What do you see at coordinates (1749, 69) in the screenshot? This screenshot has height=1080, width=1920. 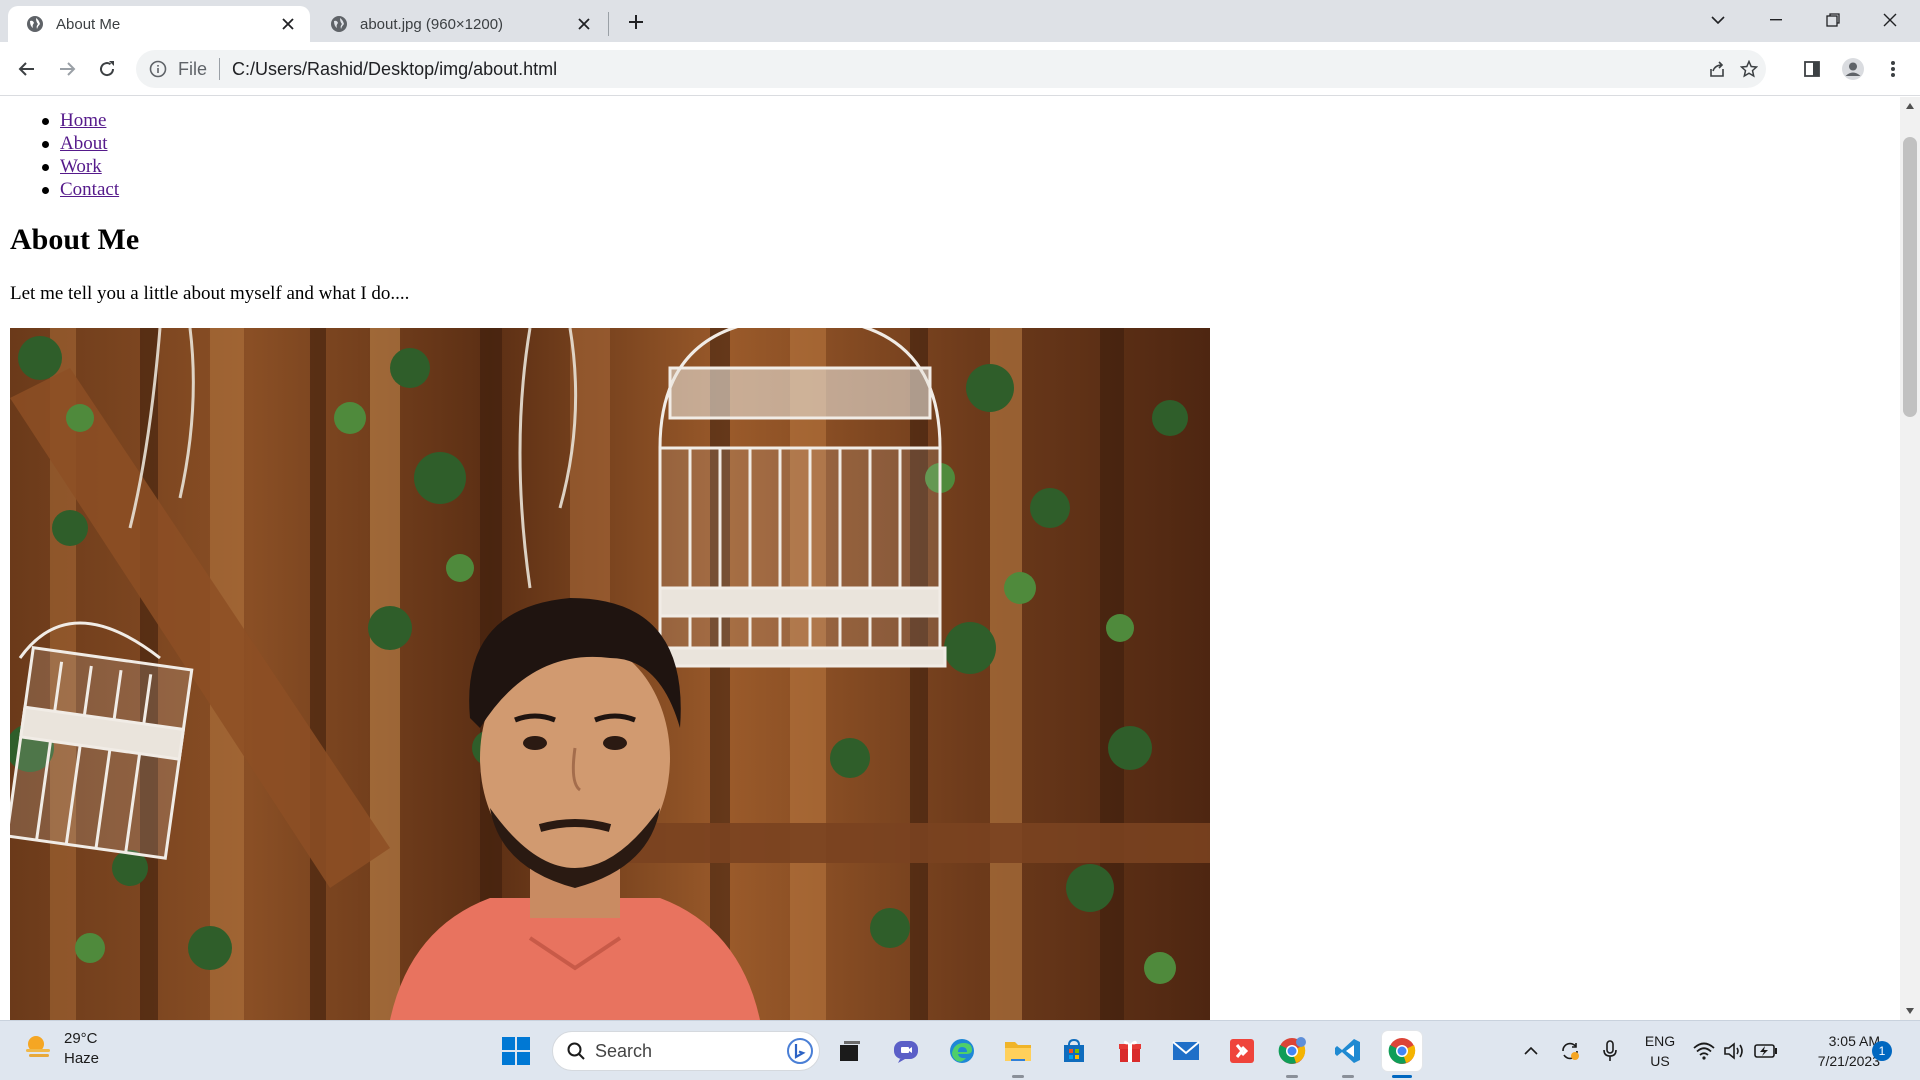 I see `bookmark-star-icon` at bounding box center [1749, 69].